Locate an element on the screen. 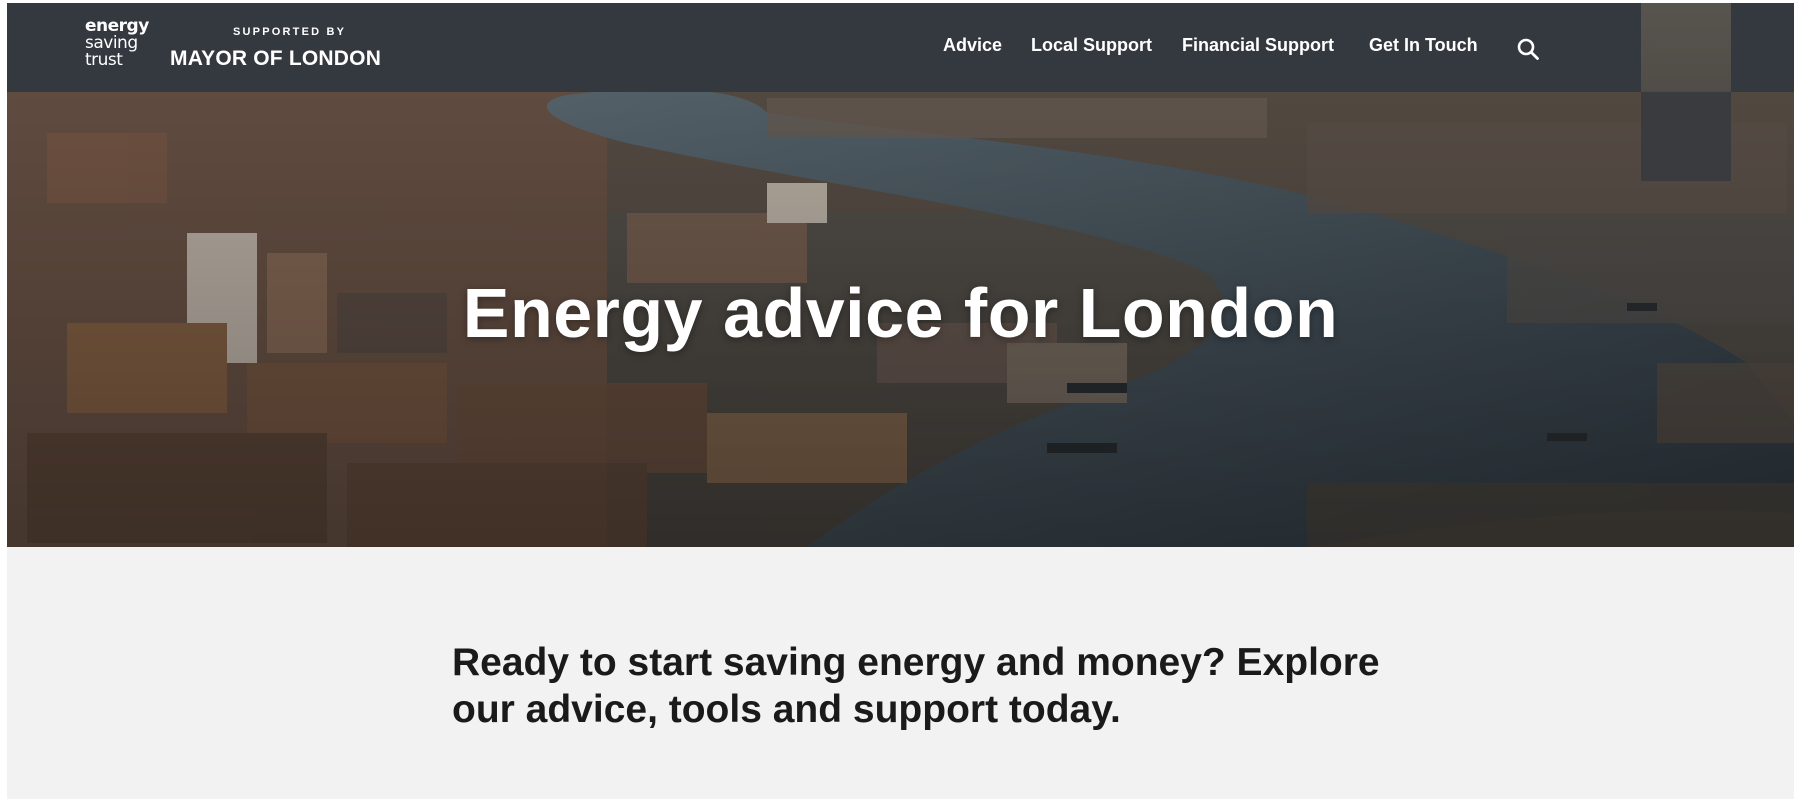 This screenshot has width=1794, height=799. energy-saving-trust-logo: energy saving trust is located at coordinates (117, 43).